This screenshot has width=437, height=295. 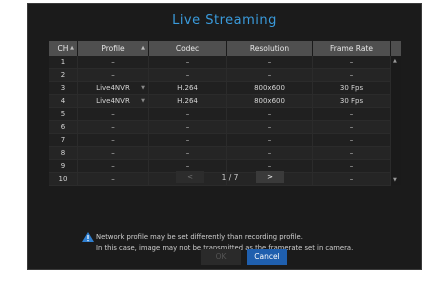 I want to click on ch-cell-text: 4, so click(x=63, y=101).